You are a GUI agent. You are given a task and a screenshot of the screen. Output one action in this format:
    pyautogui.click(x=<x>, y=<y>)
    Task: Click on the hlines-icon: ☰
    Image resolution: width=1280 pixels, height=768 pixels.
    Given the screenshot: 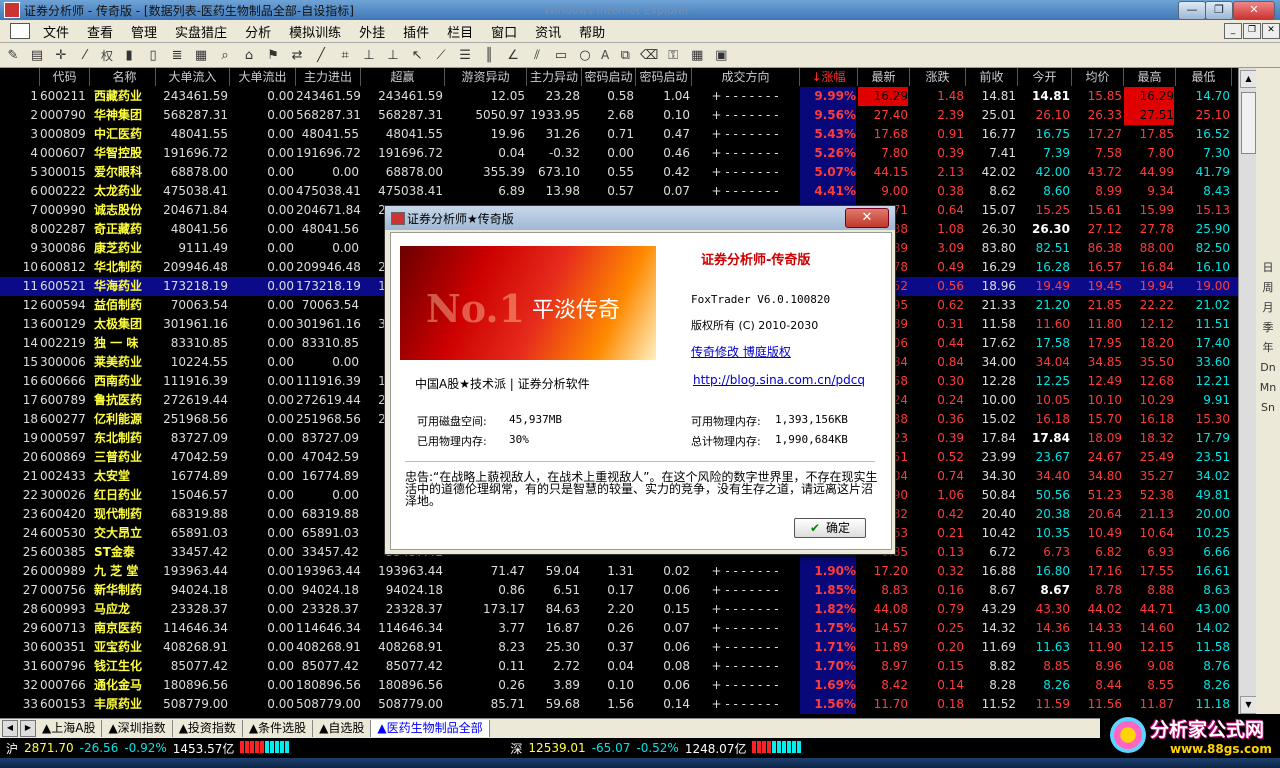 What is the action you would take?
    pyautogui.click(x=465, y=55)
    